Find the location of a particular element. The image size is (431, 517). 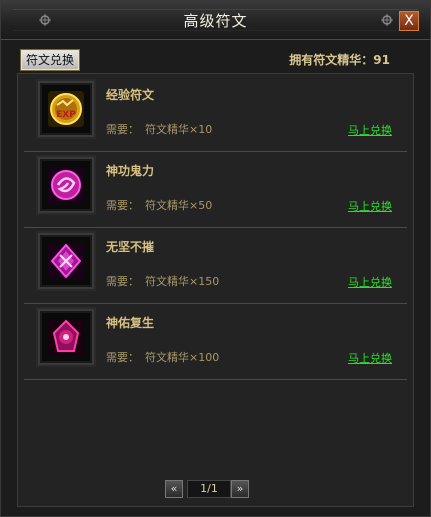

divider is located at coordinates (215, 379).